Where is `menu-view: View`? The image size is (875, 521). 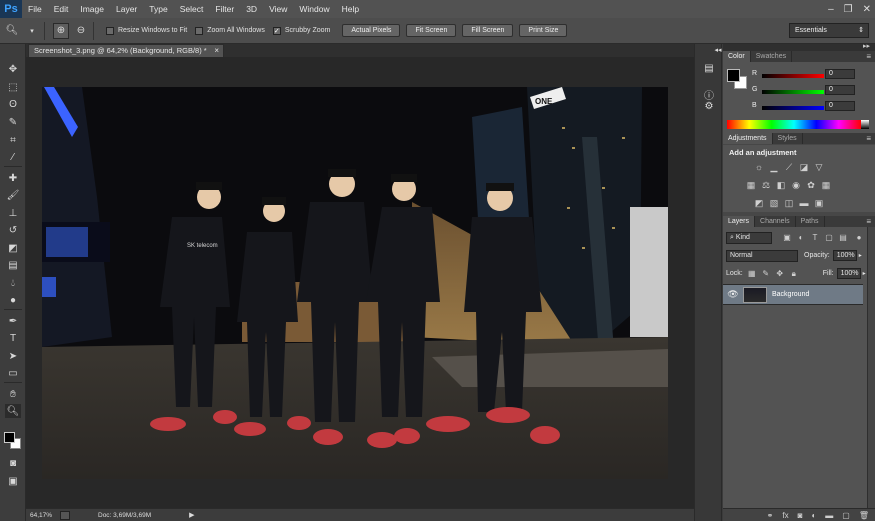 menu-view: View is located at coordinates (278, 9).